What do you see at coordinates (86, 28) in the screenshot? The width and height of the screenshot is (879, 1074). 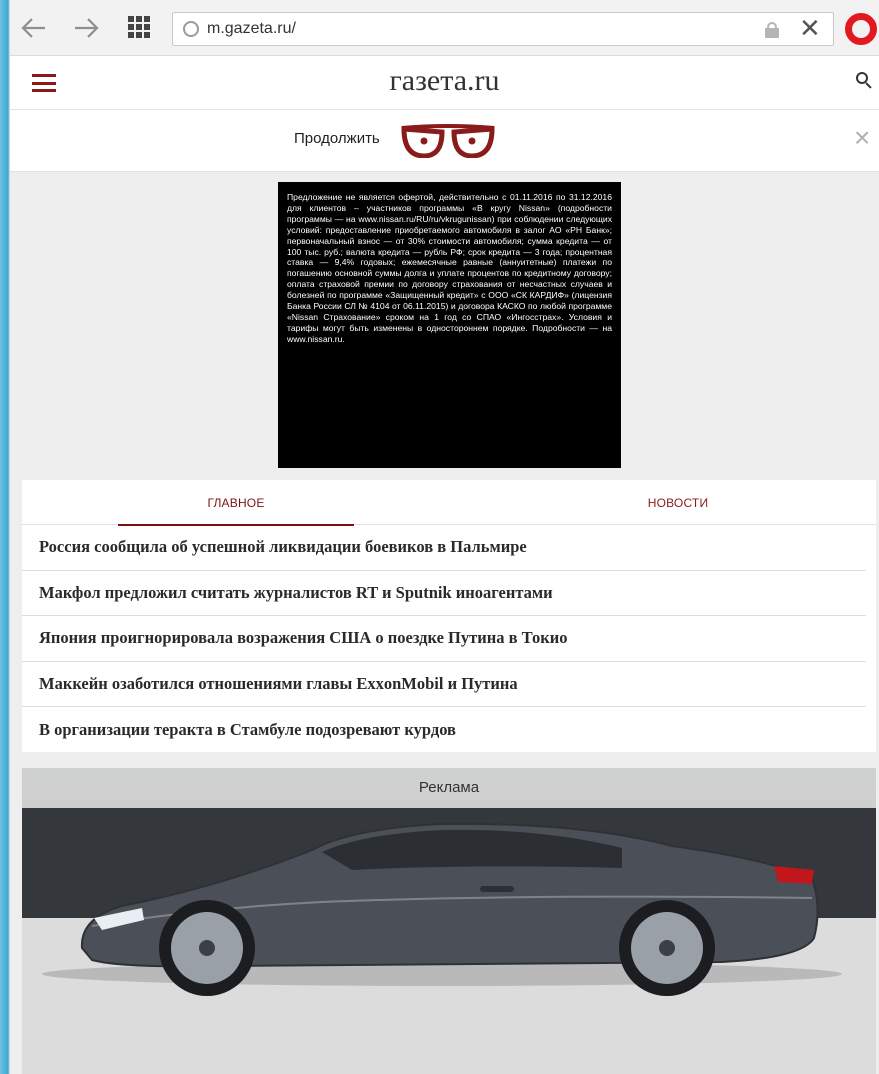 I see `forward-arrow-icon` at bounding box center [86, 28].